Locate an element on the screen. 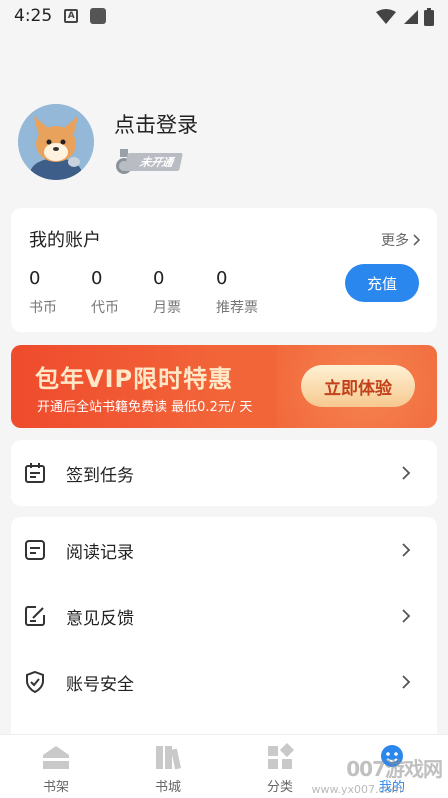 The height and width of the screenshot is (798, 448). login-prompt: 点击登录 is located at coordinates (156, 124).